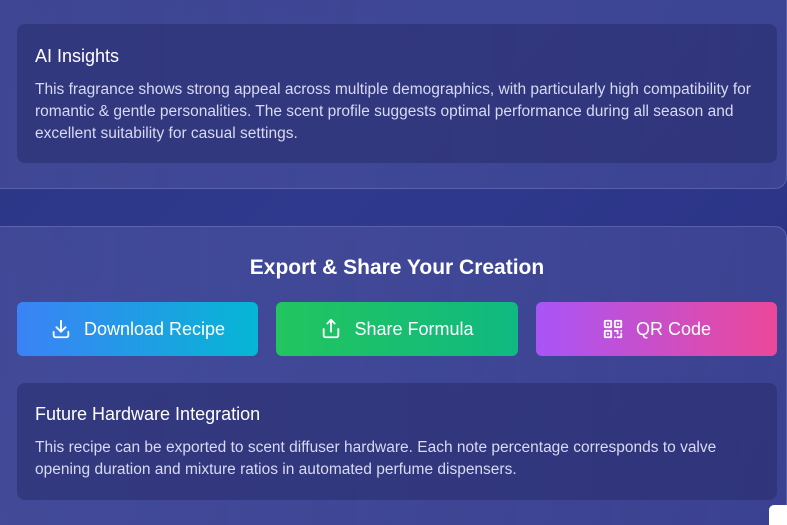 Image resolution: width=787 pixels, height=525 pixels. I want to click on qr-code-icon, so click(613, 329).